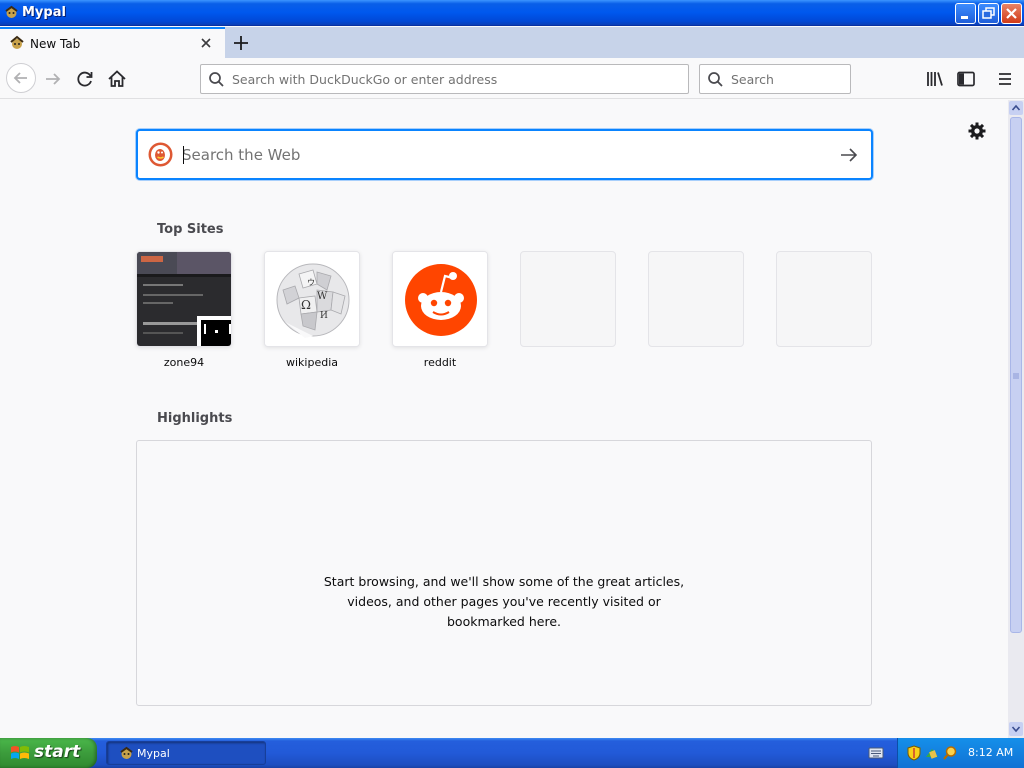 This screenshot has width=1024, height=768. I want to click on scroll-down-button, so click(1016, 729).